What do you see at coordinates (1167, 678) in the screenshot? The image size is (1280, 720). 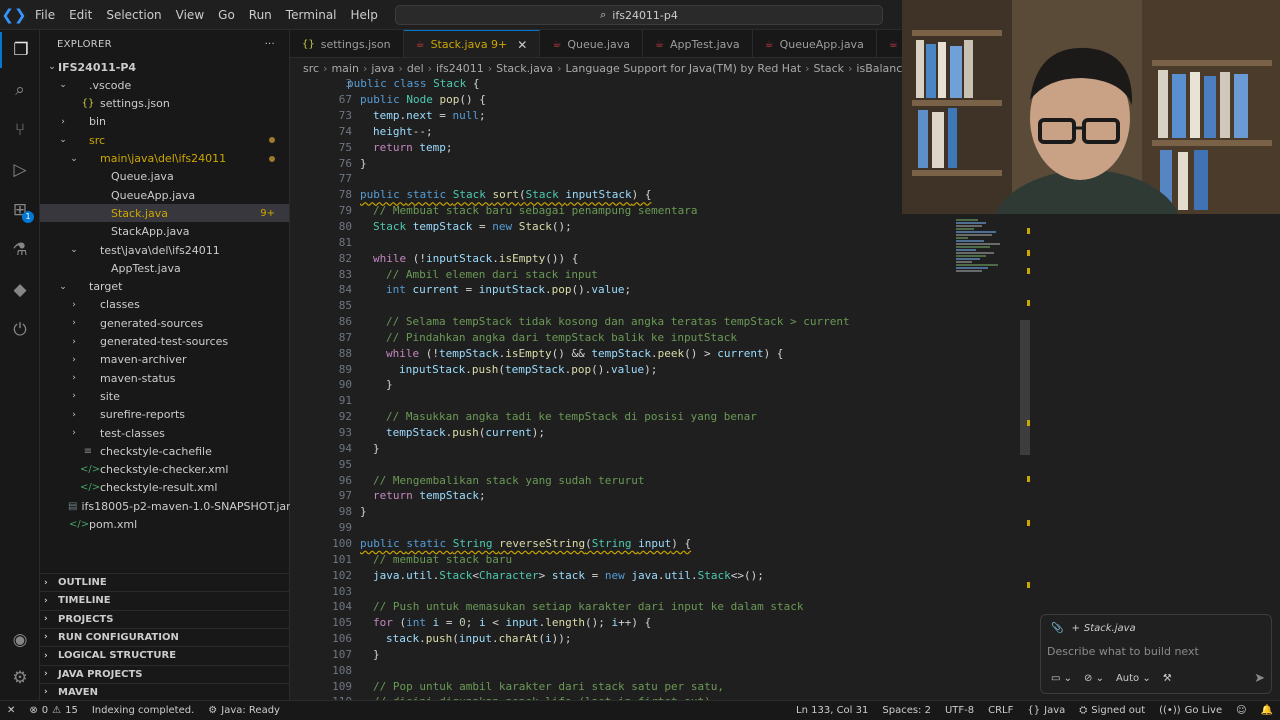 I see `configure-tools-icon: ⚒` at bounding box center [1167, 678].